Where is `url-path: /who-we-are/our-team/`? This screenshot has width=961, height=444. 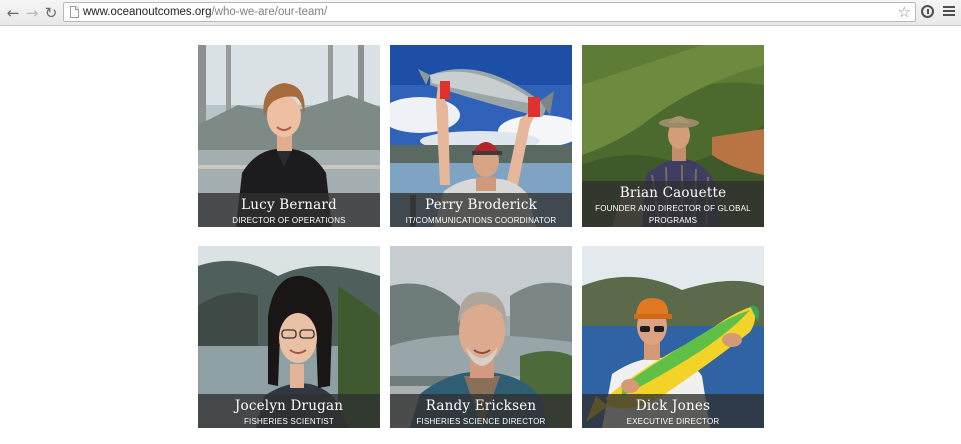
url-path: /who-we-are/our-team/ is located at coordinates (269, 12).